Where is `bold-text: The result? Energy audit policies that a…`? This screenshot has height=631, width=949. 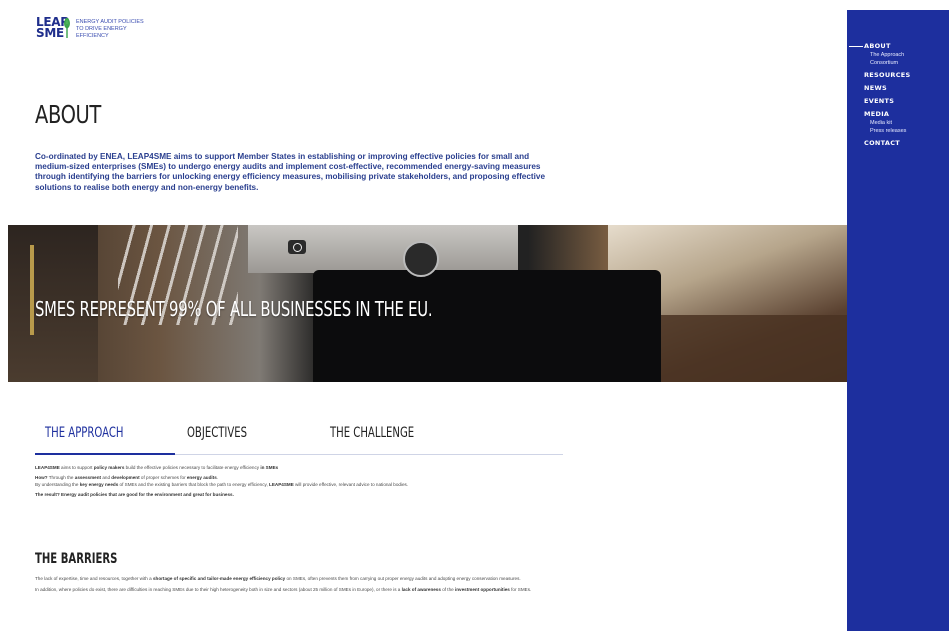
bold-text: The result? Energy audit policies that a… is located at coordinates (134, 494).